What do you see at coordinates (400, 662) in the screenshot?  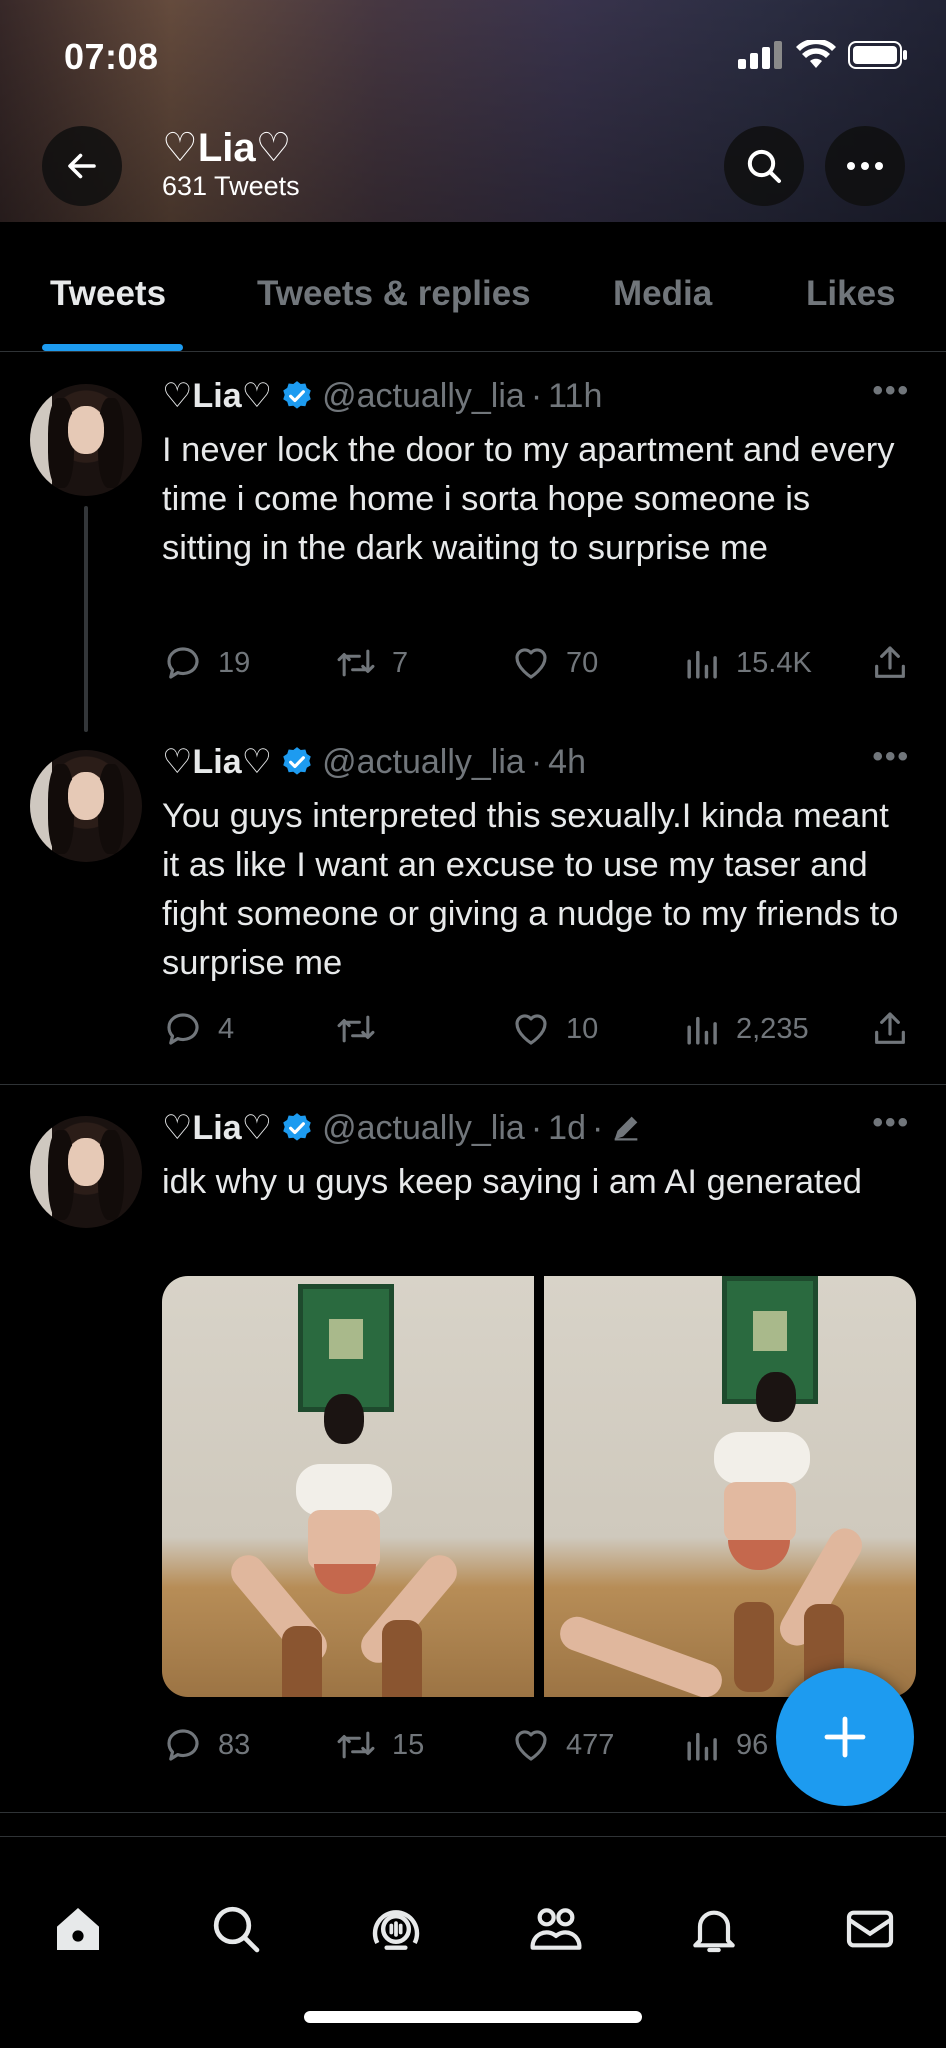 I see `retweet-count: 7` at bounding box center [400, 662].